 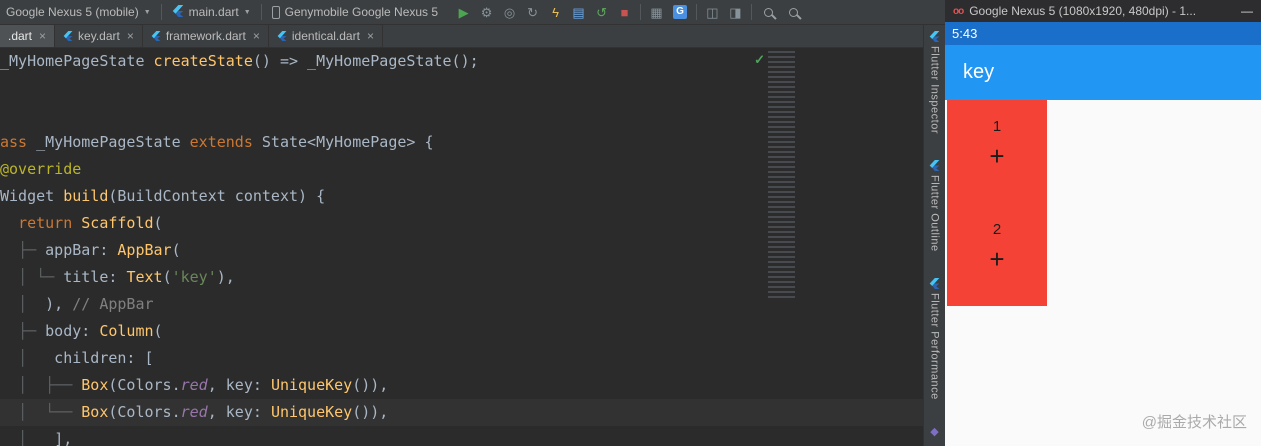 What do you see at coordinates (461, 412) in the screenshot?
I see `code-line: │ └── Box(Colors.red, key: UniqueKey()),` at bounding box center [461, 412].